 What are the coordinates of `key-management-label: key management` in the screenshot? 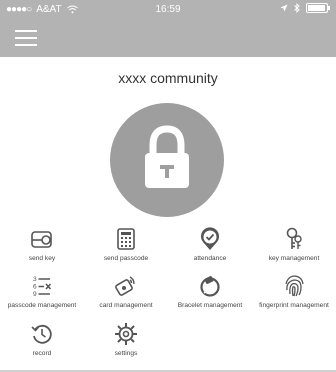 It's located at (294, 258).